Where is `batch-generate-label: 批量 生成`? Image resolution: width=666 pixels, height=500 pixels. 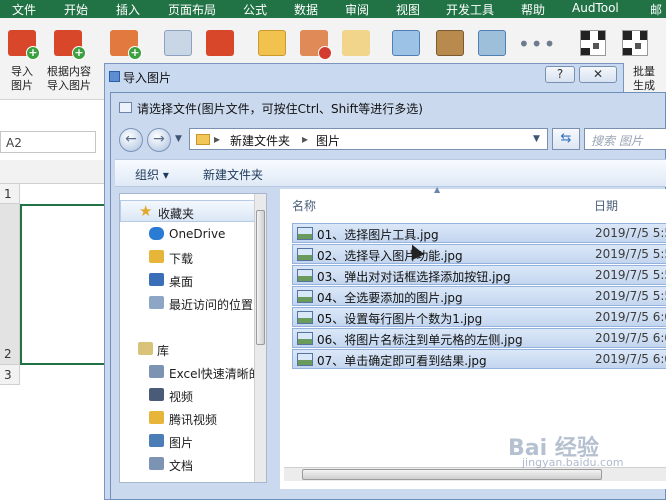
batch-generate-label: 批量 生成 is located at coordinates (644, 78).